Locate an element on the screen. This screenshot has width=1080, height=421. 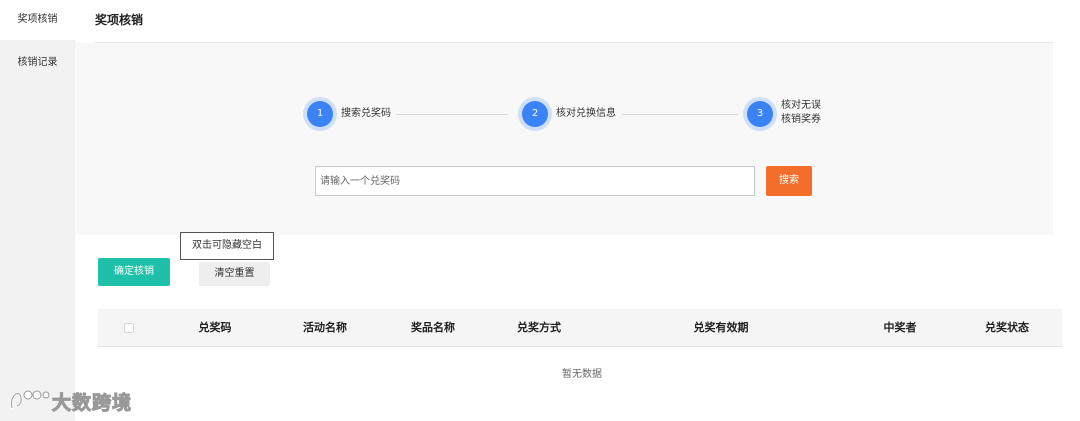
sidebar-item-label: 奖项核销 is located at coordinates (37, 19).